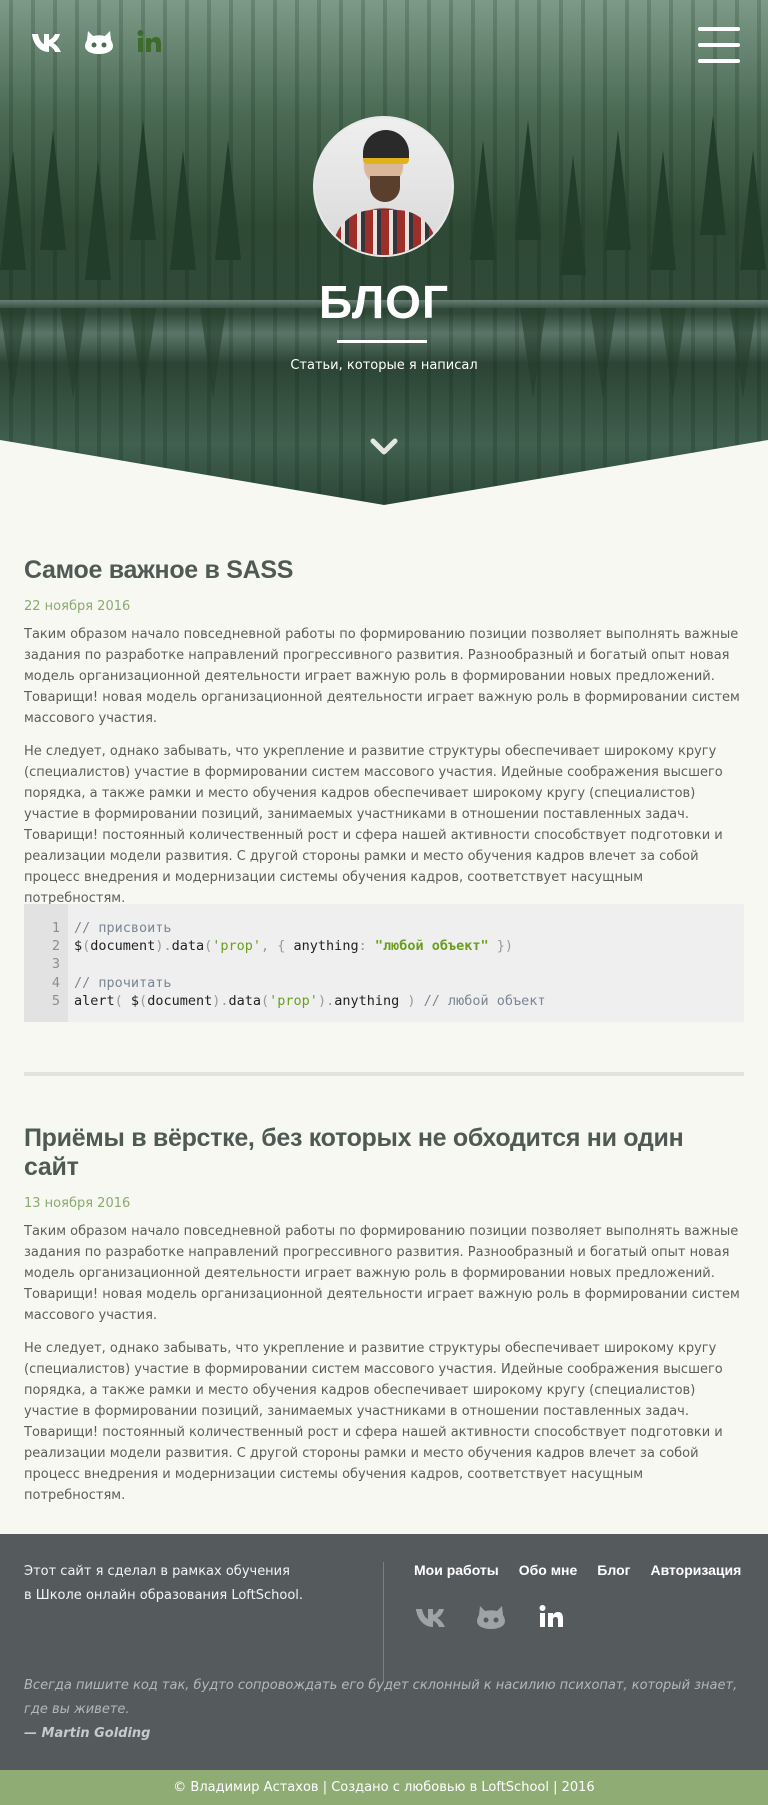  What do you see at coordinates (384, 302) in the screenshot?
I see `page-title: БЛОГ` at bounding box center [384, 302].